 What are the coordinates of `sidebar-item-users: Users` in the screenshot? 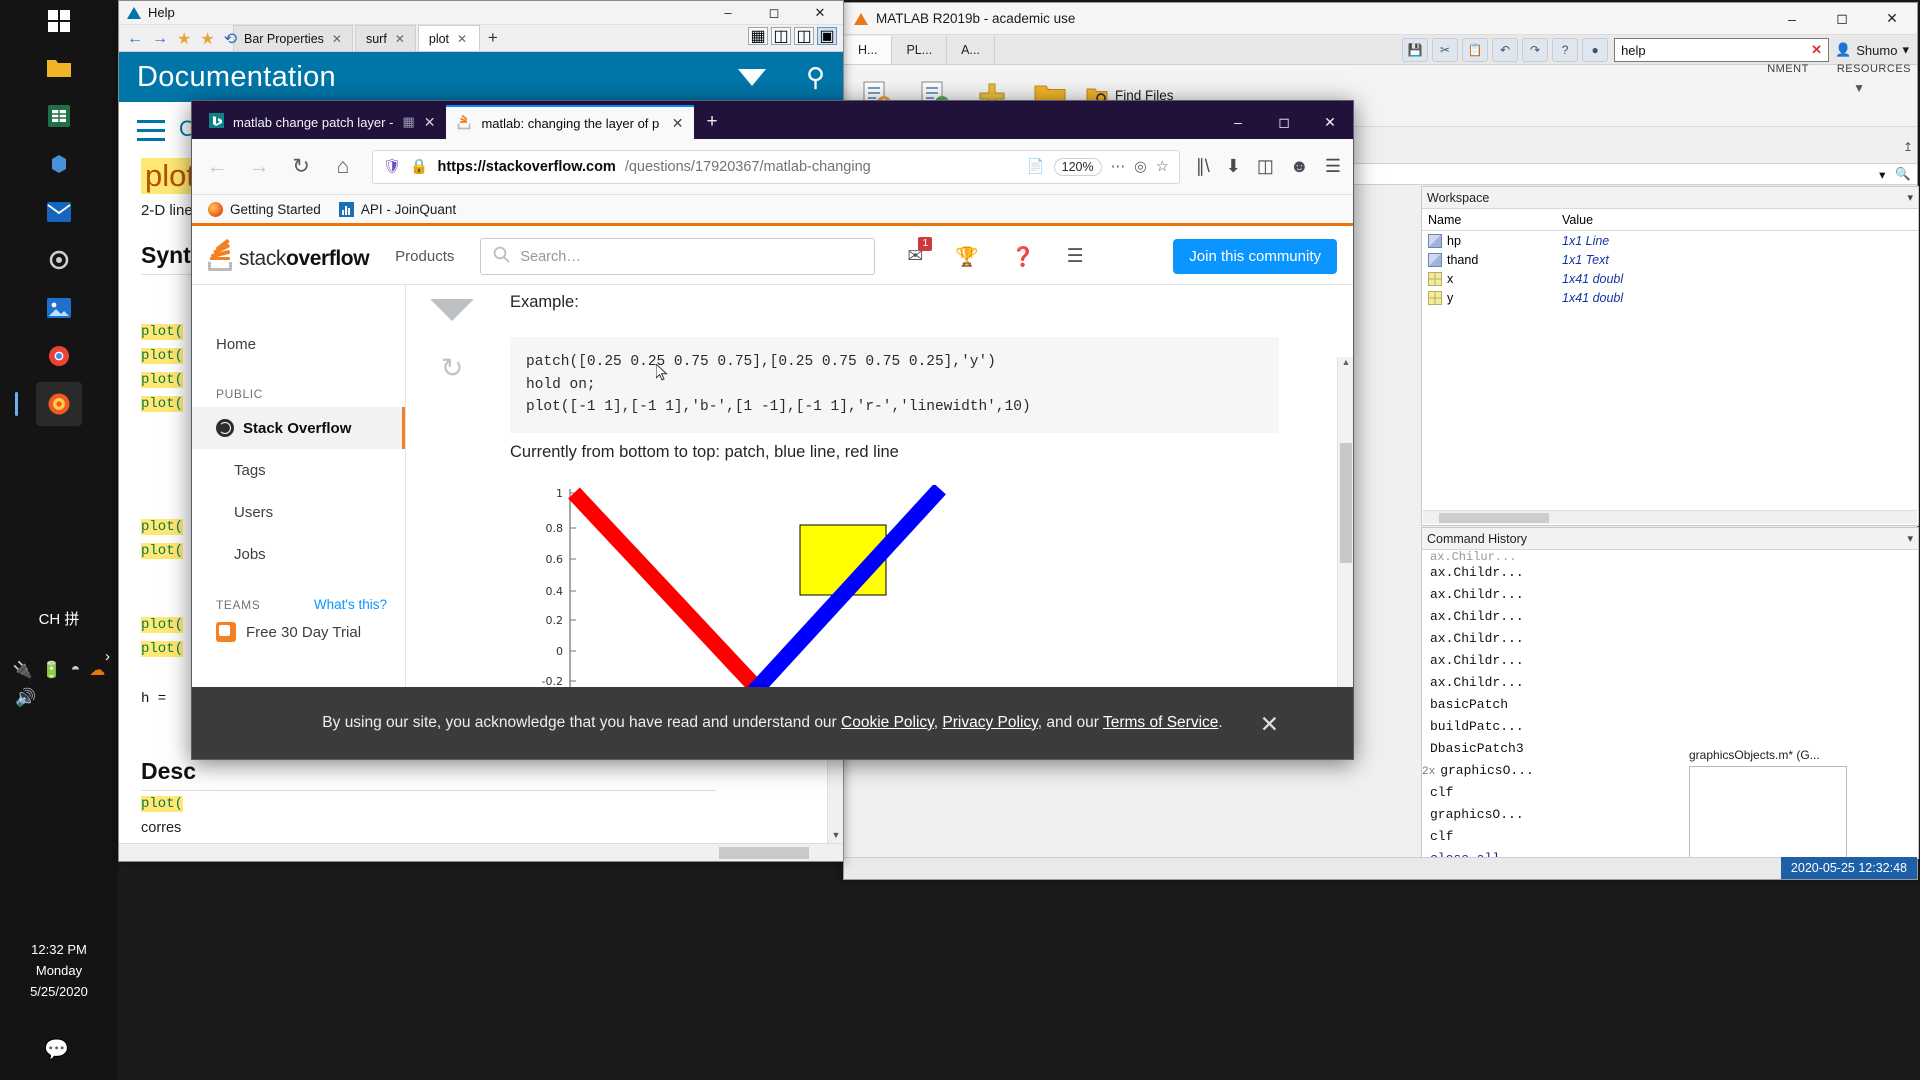 It's located at (298, 512).